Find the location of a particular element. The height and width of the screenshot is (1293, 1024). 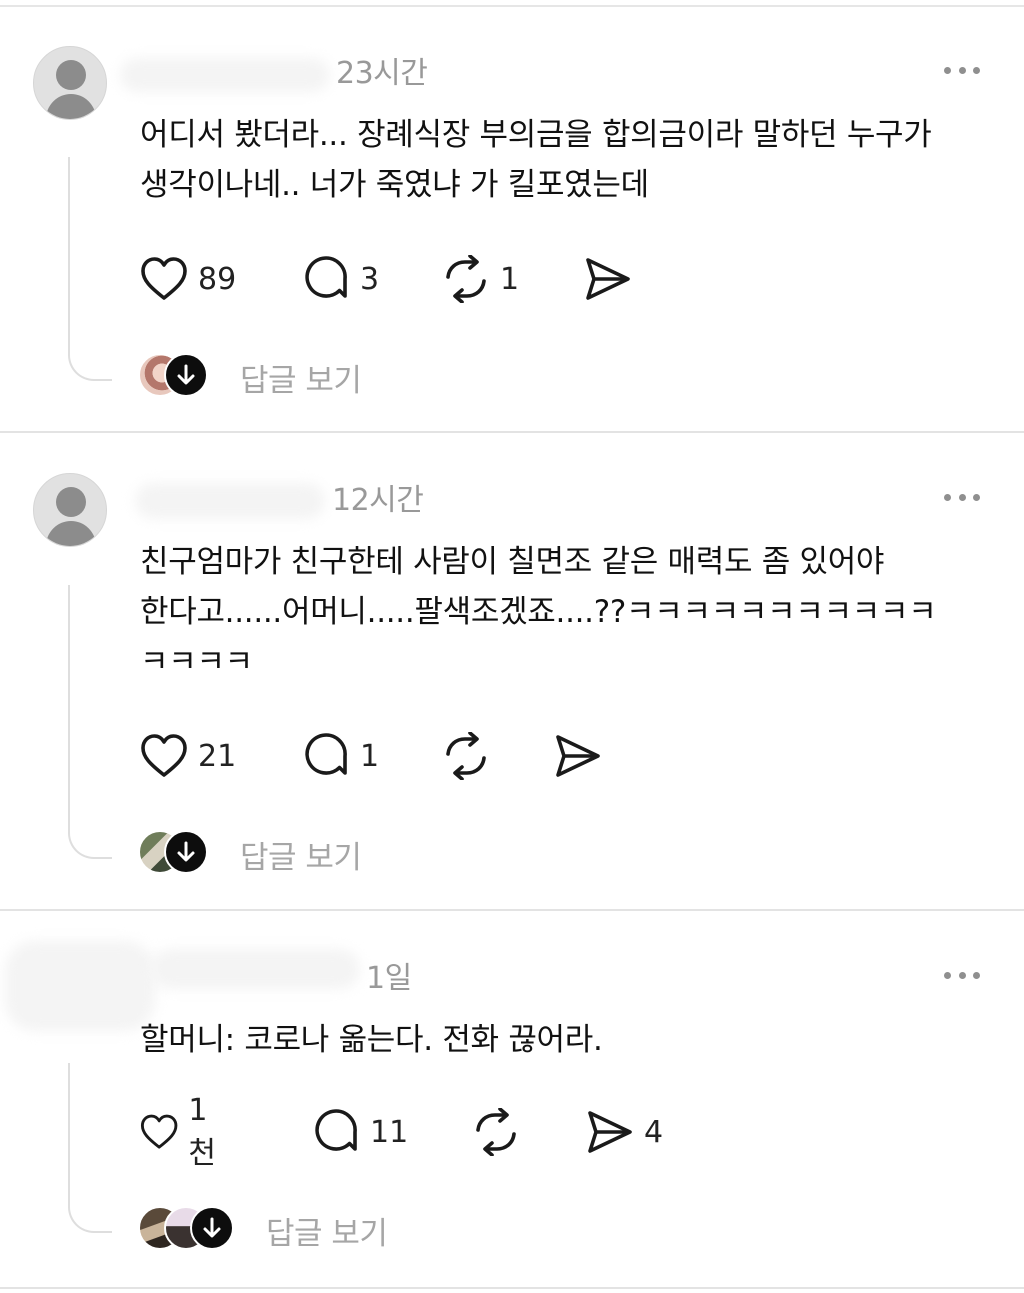

like-button: 89 is located at coordinates (188, 279).